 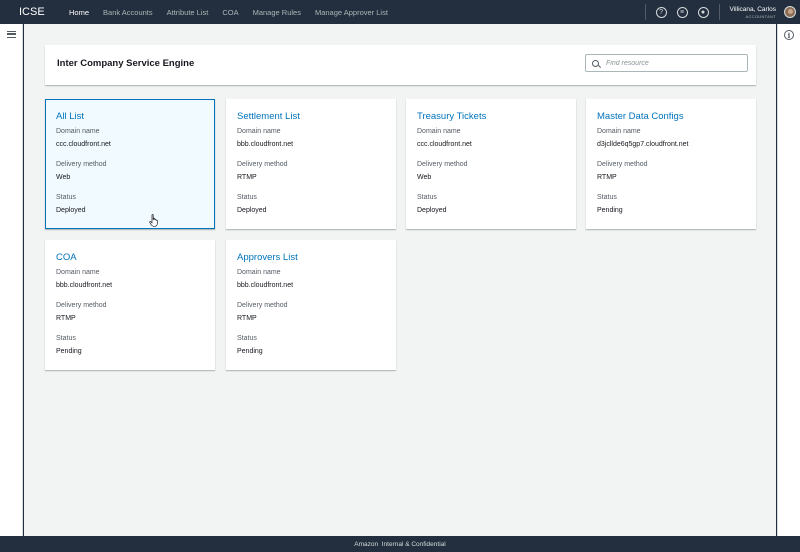 What do you see at coordinates (79, 12) in the screenshot?
I see `nav-home: Home` at bounding box center [79, 12].